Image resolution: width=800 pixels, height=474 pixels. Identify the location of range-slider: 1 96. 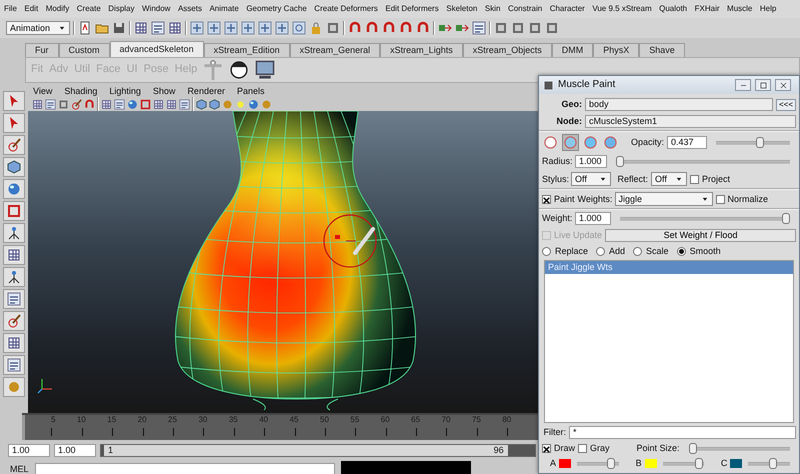
(318, 450).